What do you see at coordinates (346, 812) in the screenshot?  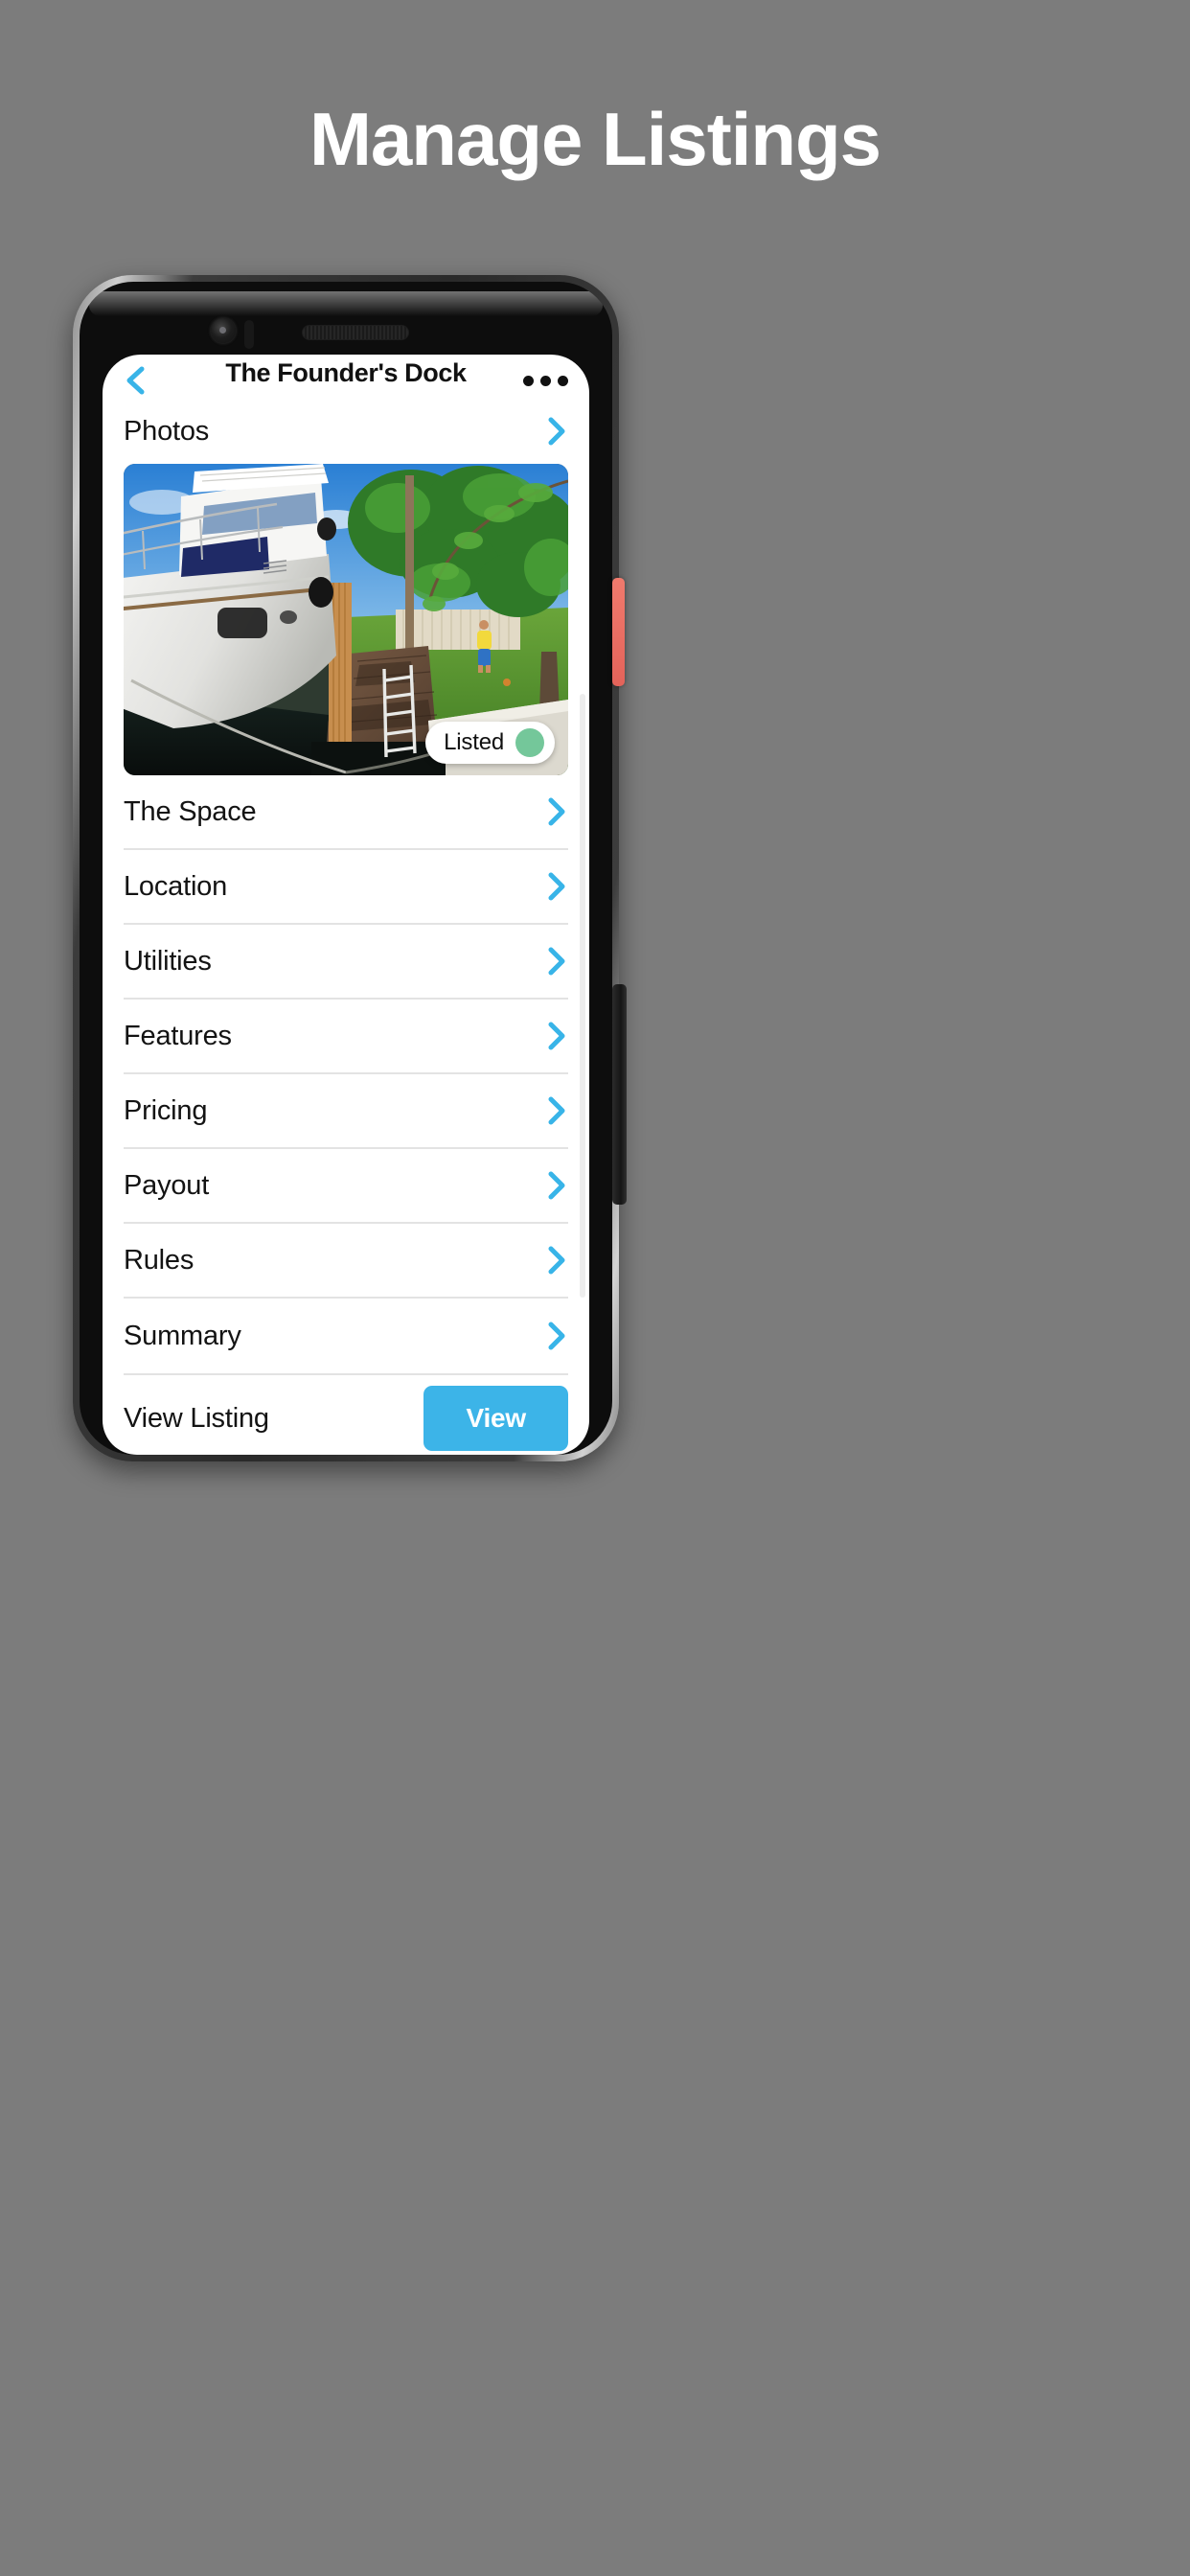 I see `section-row-the-space: The Space` at bounding box center [346, 812].